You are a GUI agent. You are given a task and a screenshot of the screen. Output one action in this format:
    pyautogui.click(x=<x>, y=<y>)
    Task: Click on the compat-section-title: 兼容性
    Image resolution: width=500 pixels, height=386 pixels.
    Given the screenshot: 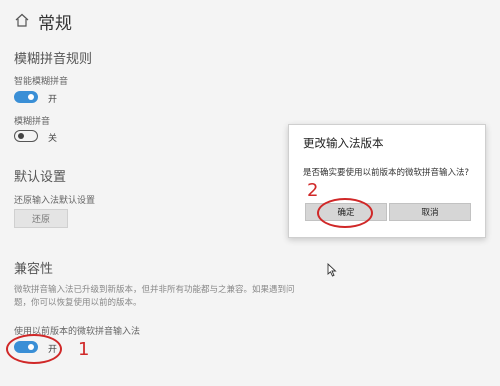 What is the action you would take?
    pyautogui.click(x=34, y=269)
    